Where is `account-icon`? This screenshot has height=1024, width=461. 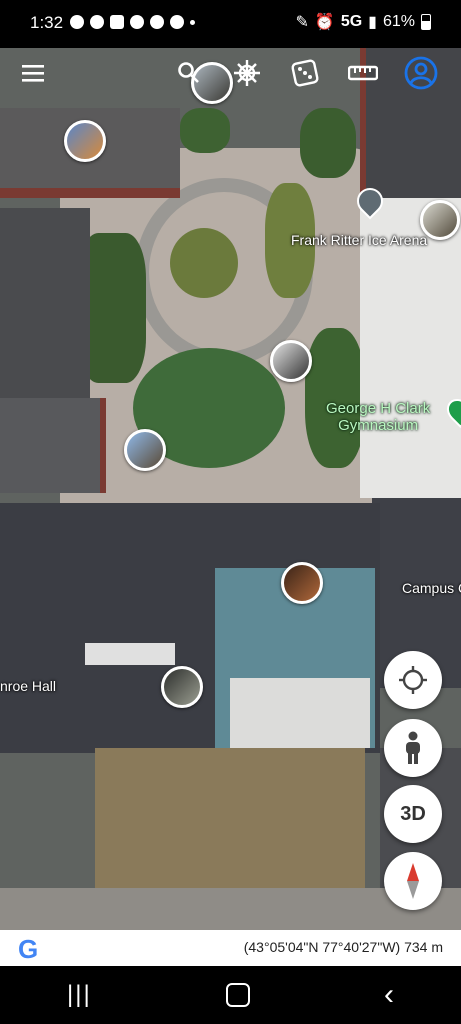 account-icon is located at coordinates (421, 73).